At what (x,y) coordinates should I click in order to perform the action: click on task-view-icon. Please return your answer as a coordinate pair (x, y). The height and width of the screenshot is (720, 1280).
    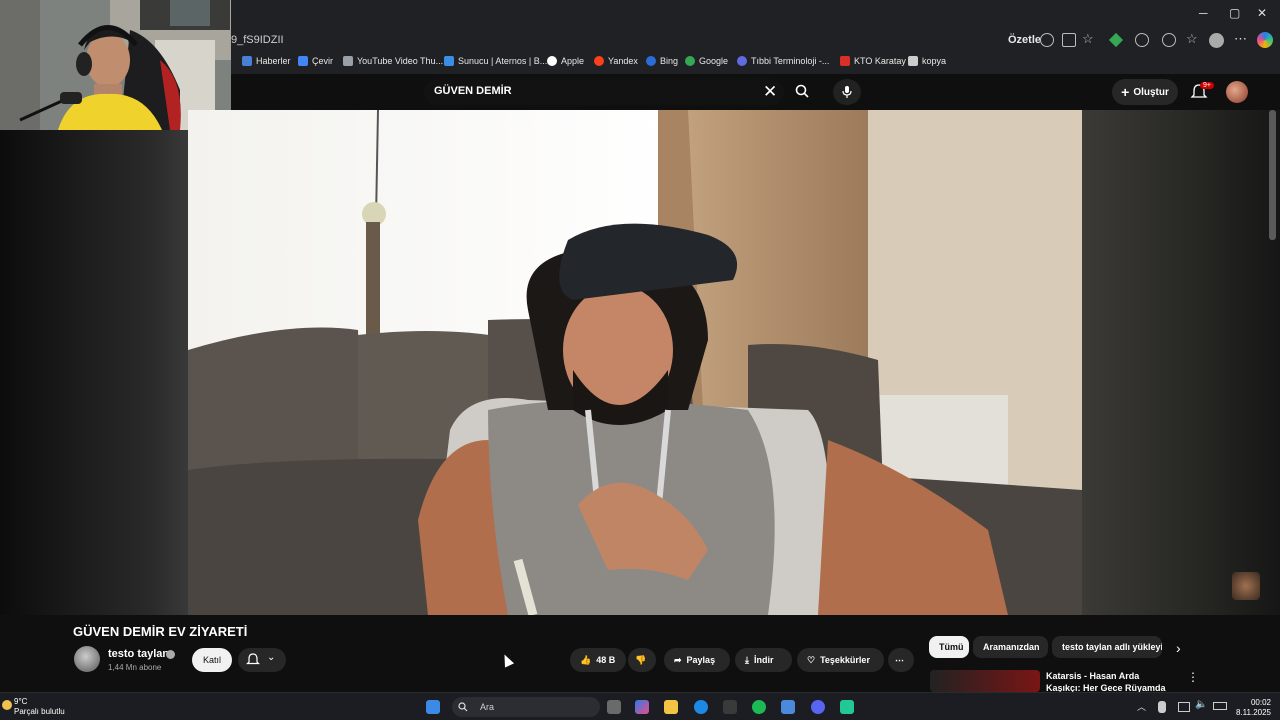
    Looking at the image, I should click on (614, 707).